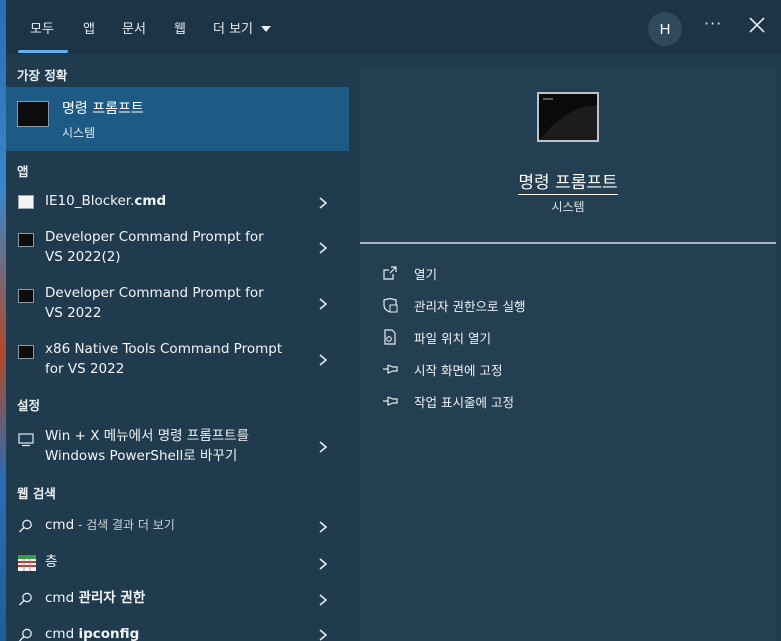 The width and height of the screenshot is (781, 641). I want to click on list-item-label: Developer Command Prompt for VS 2022, so click(175, 303).